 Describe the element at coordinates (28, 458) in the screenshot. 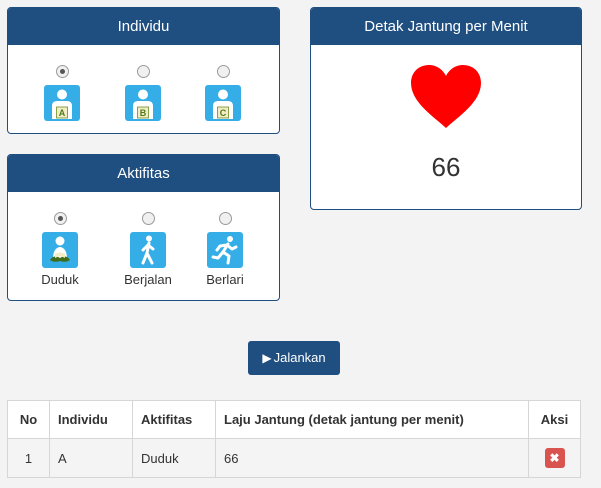

I see `cell-no: 1` at that location.